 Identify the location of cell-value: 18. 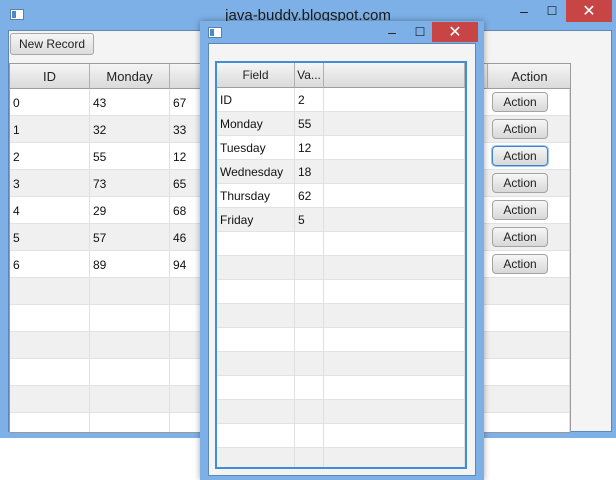
(309, 172).